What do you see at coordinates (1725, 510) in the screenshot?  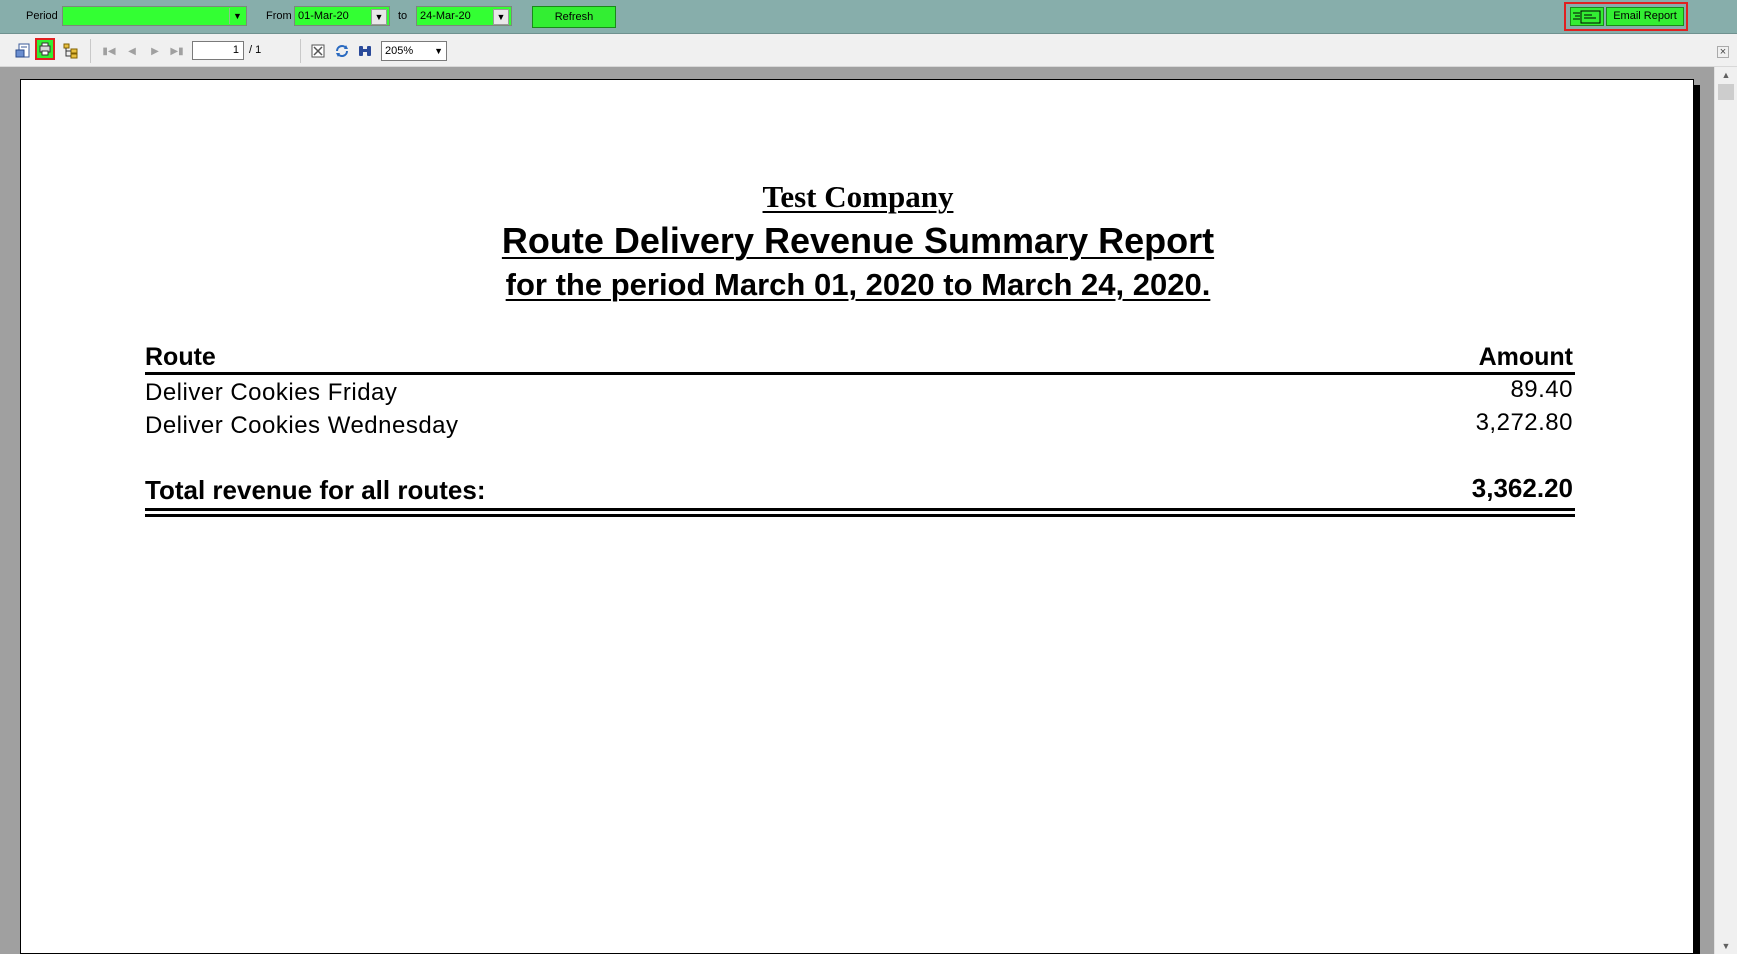 I see `vertical-scrollbar: ▲ ▼` at bounding box center [1725, 510].